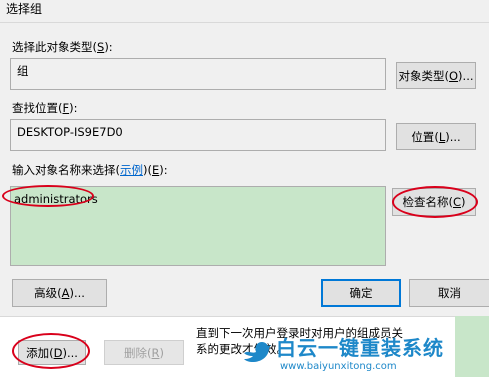  Describe the element at coordinates (244, 22) in the screenshot. I see `title-divider` at that location.